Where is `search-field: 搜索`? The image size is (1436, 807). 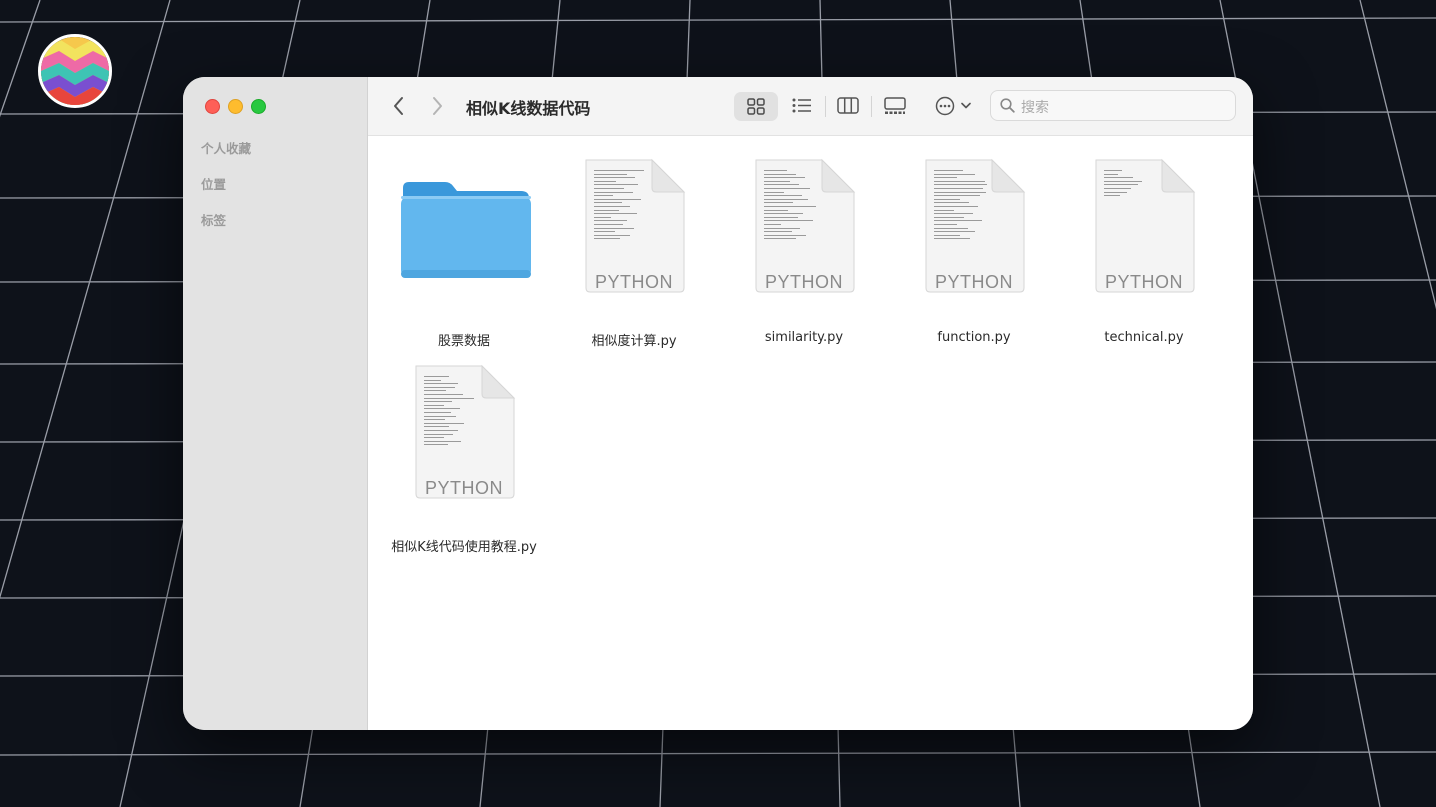
search-field: 搜索 is located at coordinates (1113, 105).